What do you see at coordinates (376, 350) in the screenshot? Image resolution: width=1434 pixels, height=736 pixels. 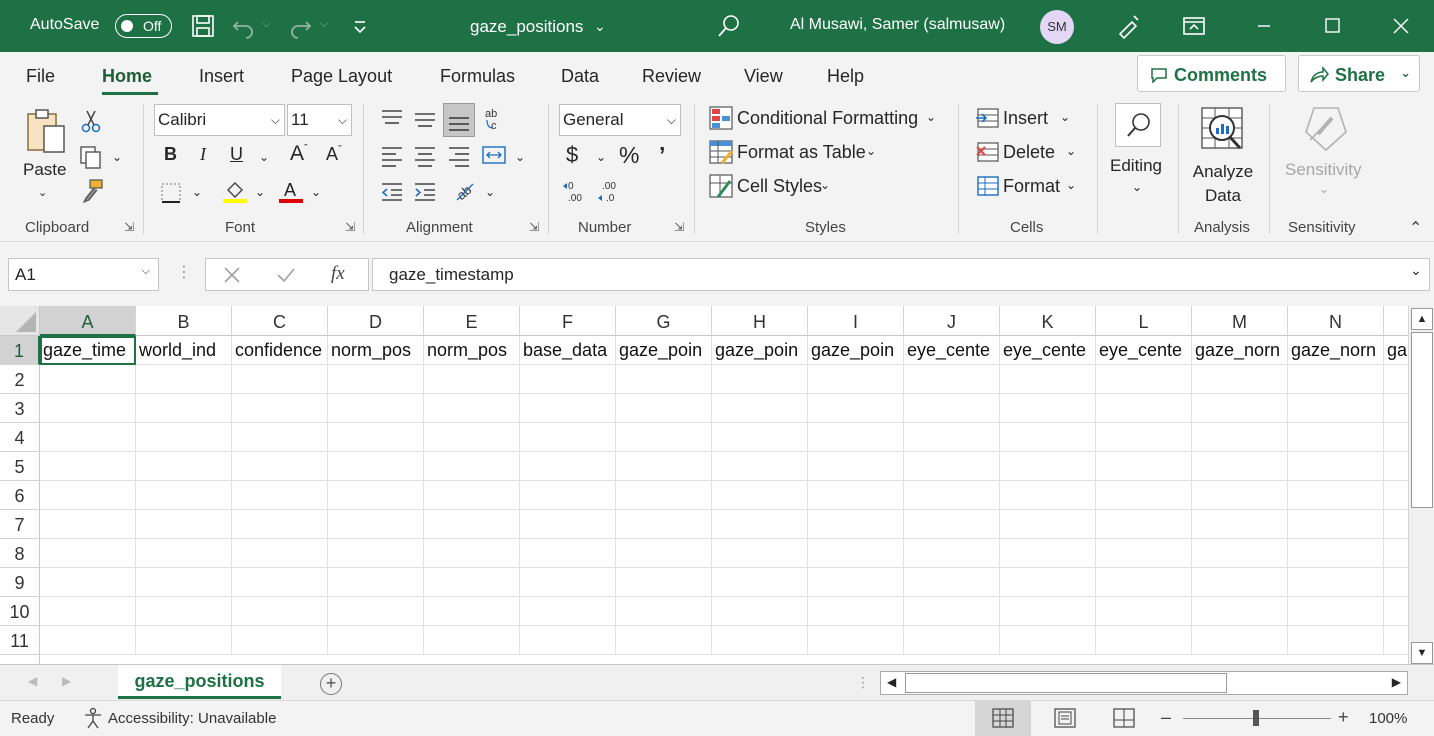 I see `cell: norm_pos` at bounding box center [376, 350].